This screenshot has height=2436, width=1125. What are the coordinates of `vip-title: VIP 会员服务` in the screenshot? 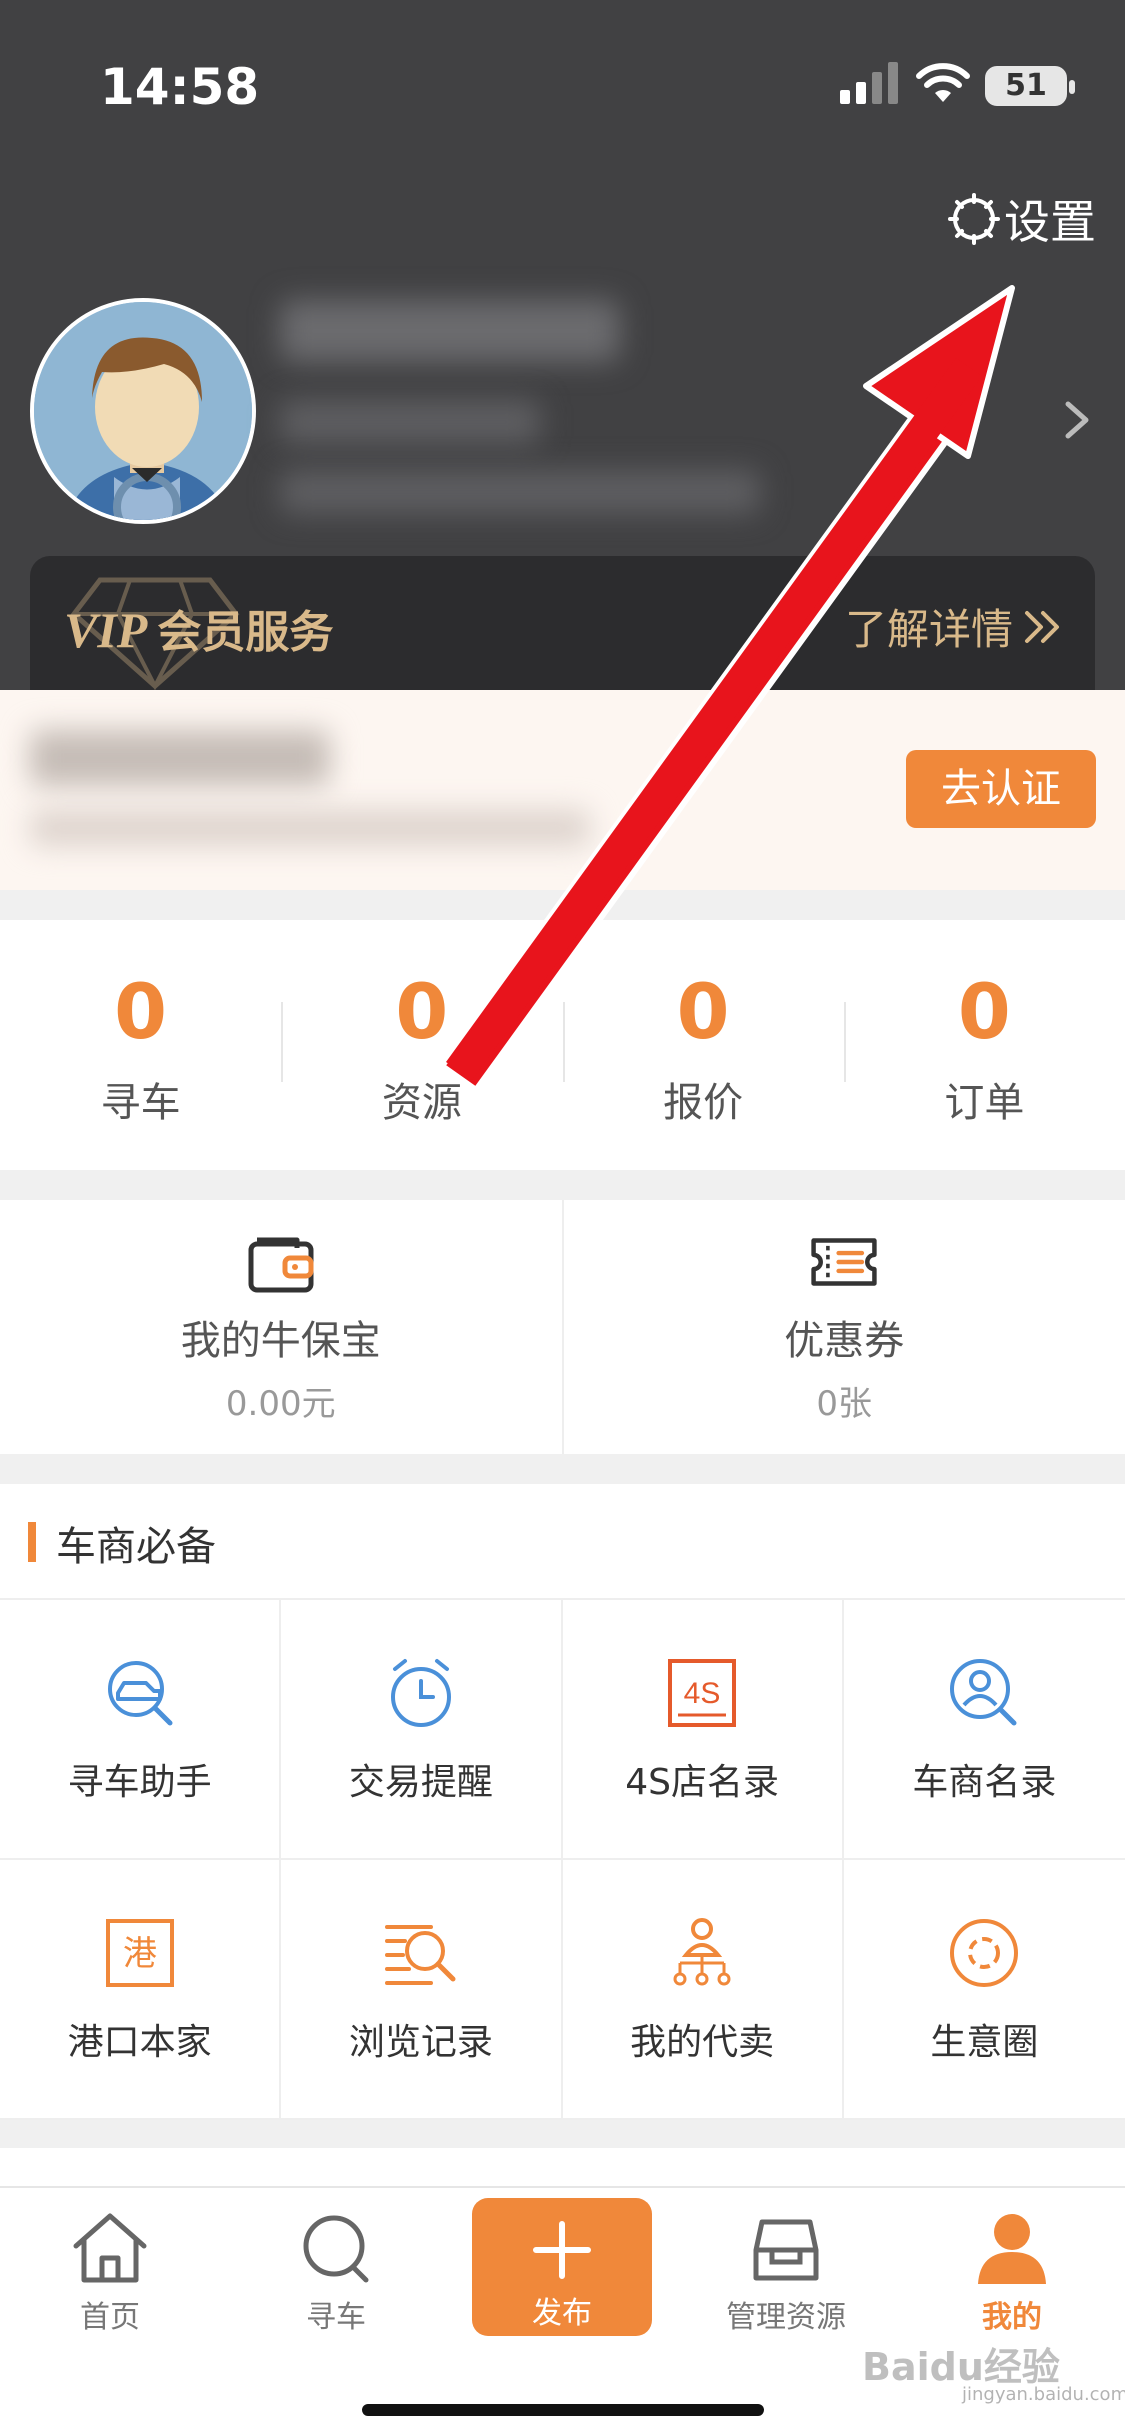 It's located at (198, 628).